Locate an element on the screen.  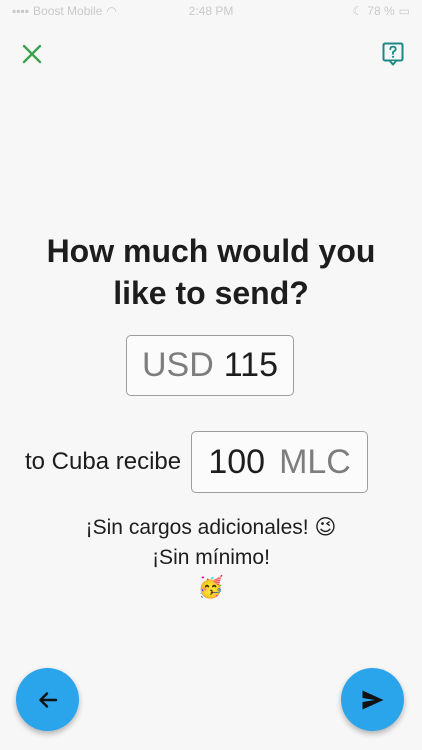
close-icon is located at coordinates (32, 54).